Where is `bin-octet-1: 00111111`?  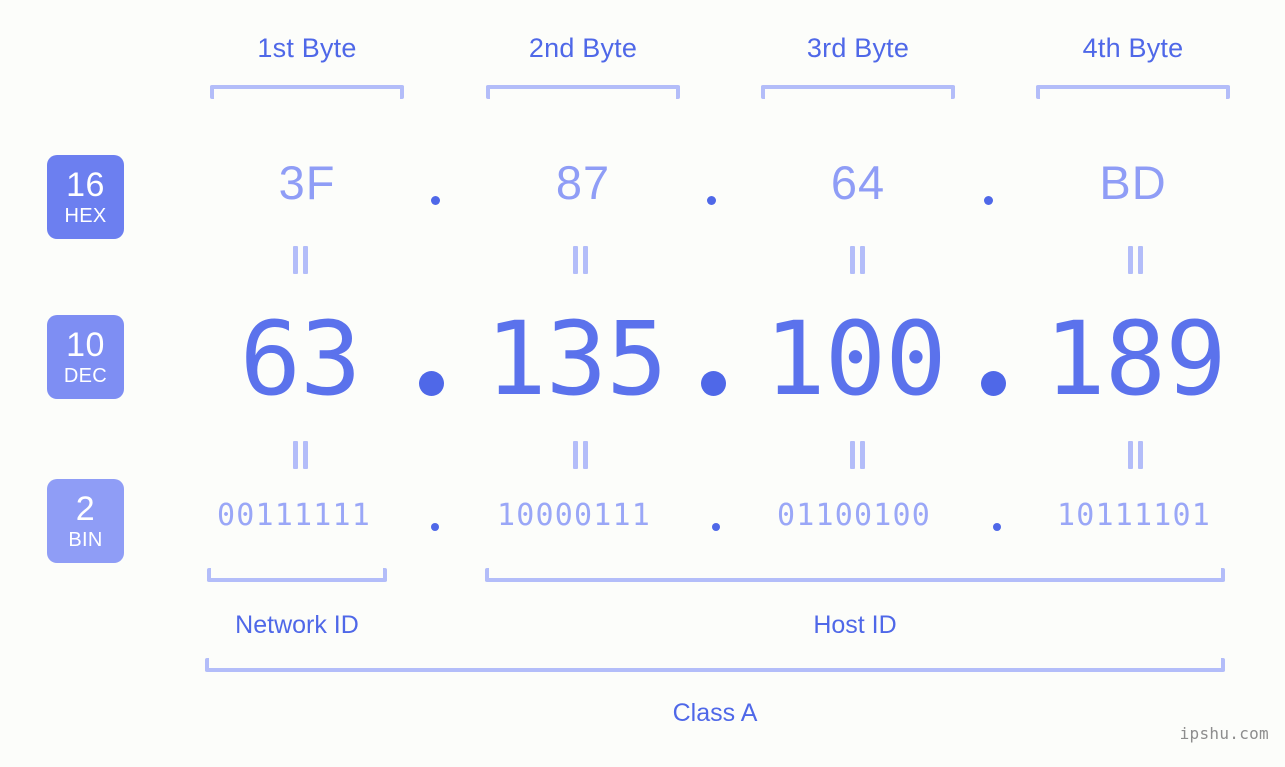 bin-octet-1: 00111111 is located at coordinates (294, 515).